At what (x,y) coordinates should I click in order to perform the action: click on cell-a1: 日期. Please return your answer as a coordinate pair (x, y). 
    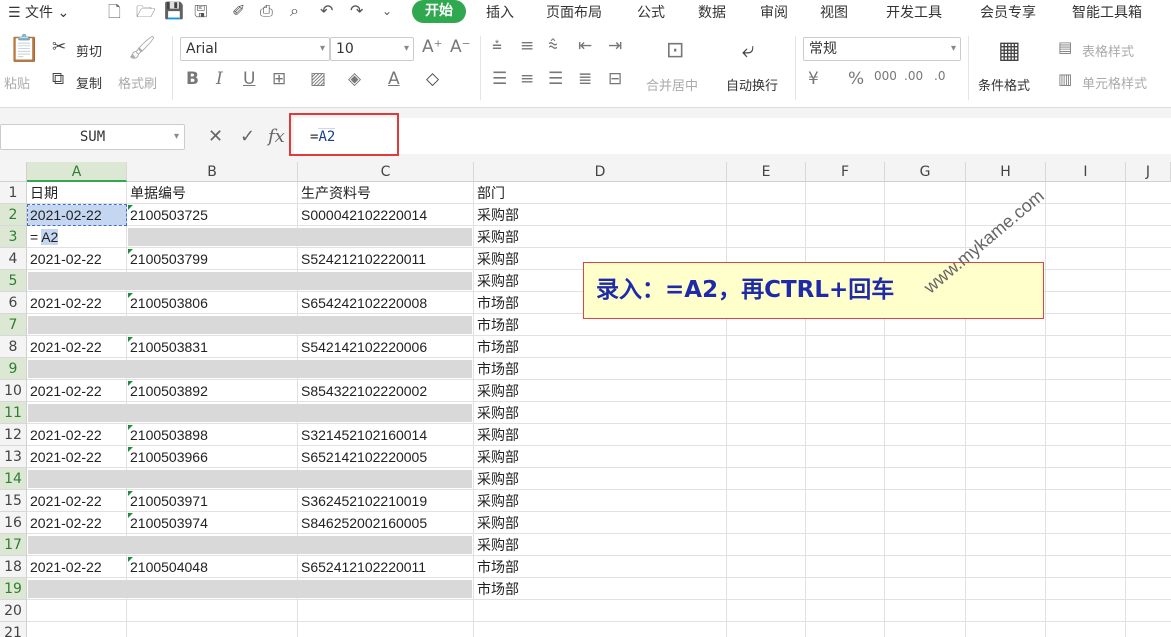
    Looking at the image, I should click on (77, 193).